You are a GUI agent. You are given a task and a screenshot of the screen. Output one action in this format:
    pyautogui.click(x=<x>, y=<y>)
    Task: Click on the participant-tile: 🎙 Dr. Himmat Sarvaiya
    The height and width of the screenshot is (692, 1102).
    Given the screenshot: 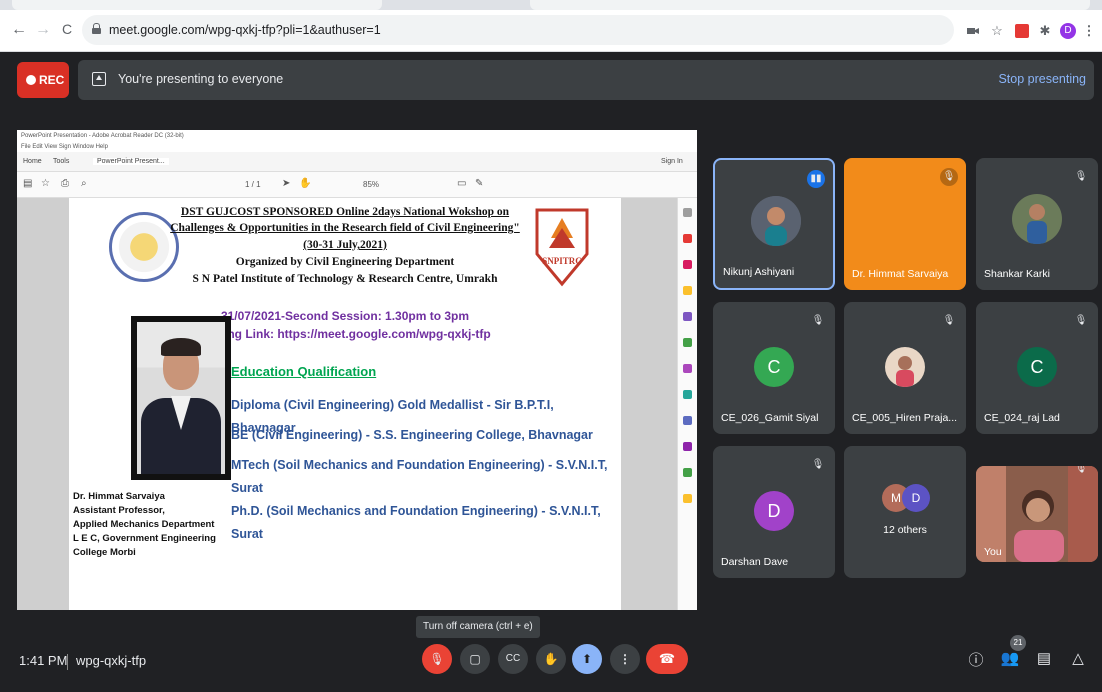 What is the action you would take?
    pyautogui.click(x=905, y=224)
    